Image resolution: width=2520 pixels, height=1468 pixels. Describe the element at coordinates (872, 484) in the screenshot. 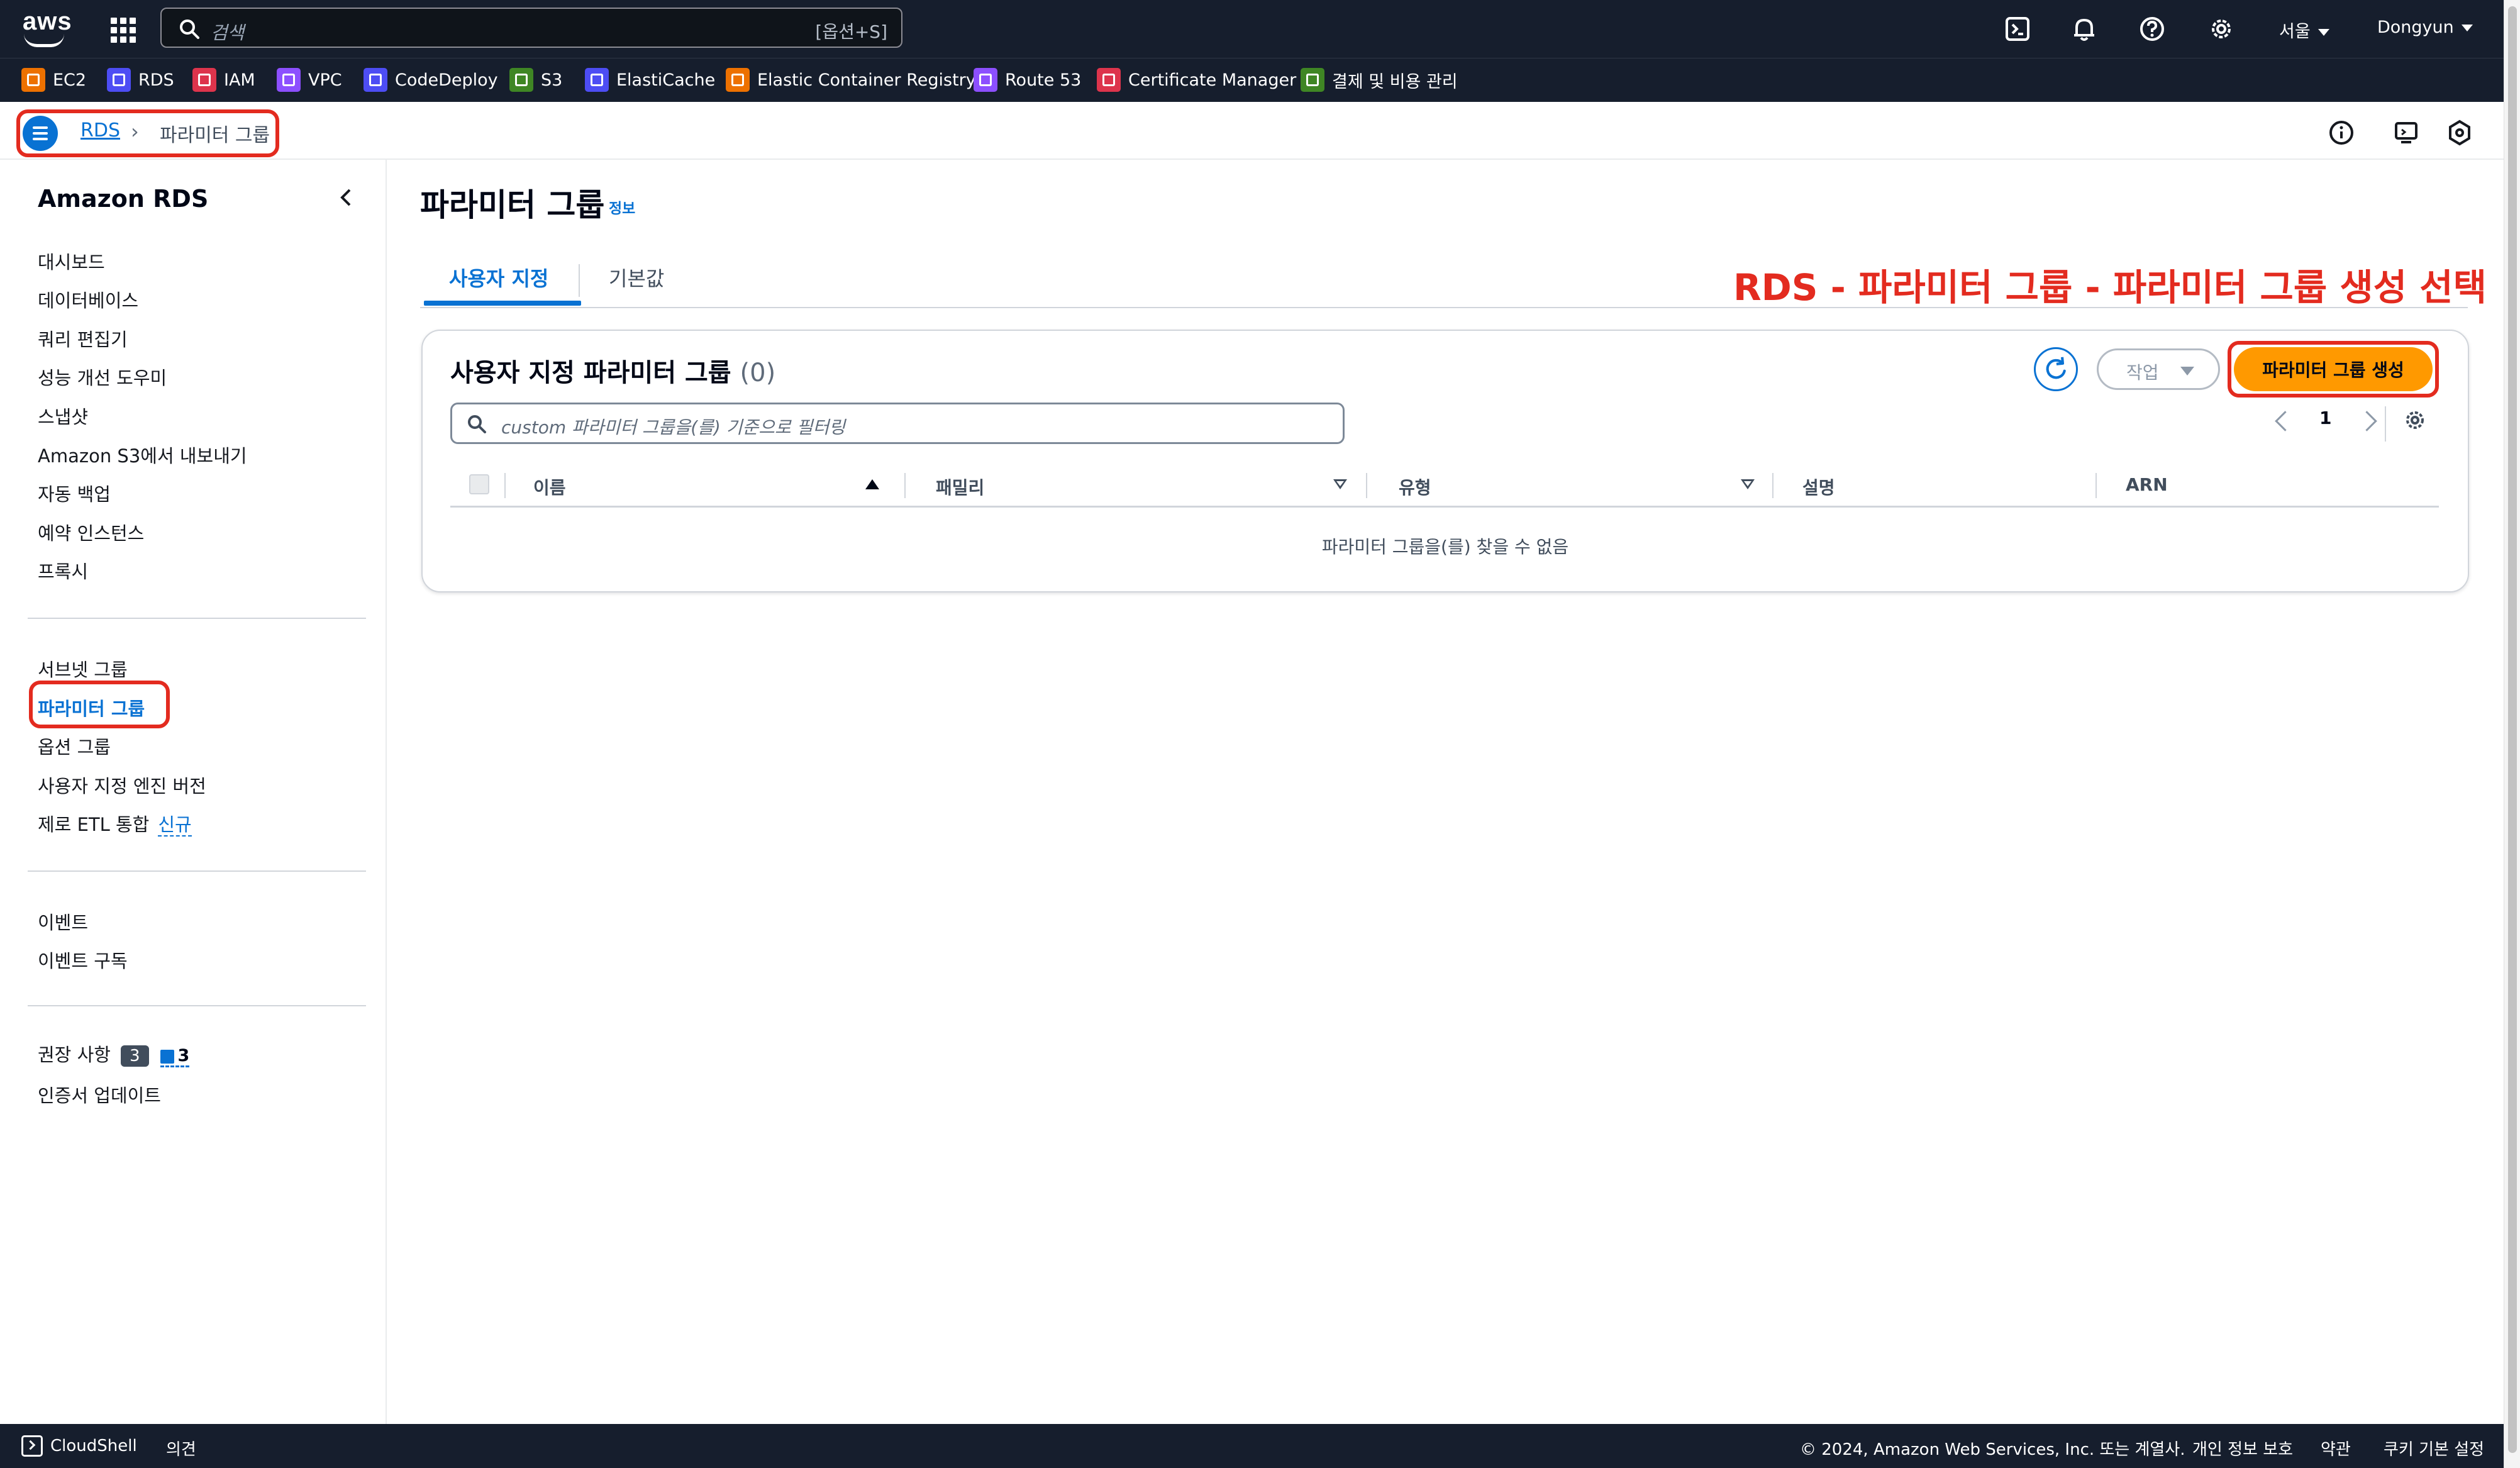

I see `sort-ascending-icon` at that location.